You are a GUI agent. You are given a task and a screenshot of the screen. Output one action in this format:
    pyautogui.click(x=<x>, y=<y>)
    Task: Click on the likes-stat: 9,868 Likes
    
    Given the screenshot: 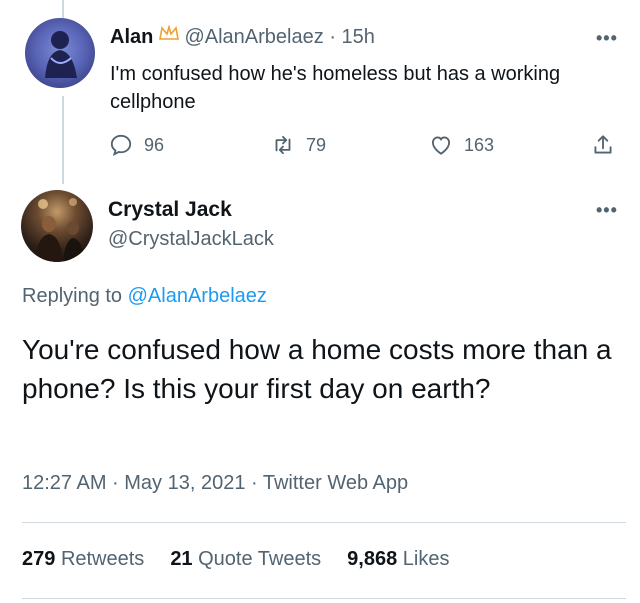 What is the action you would take?
    pyautogui.click(x=398, y=559)
    